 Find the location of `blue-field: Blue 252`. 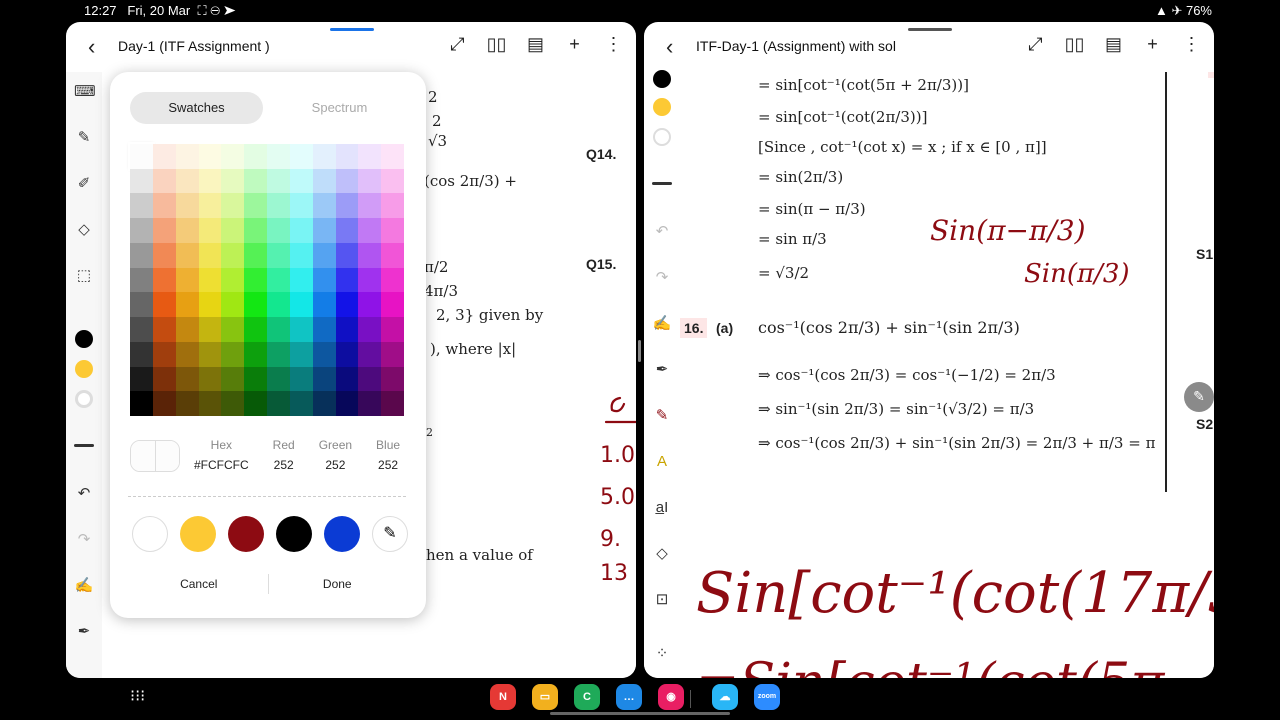

blue-field: Blue 252 is located at coordinates (388, 455).